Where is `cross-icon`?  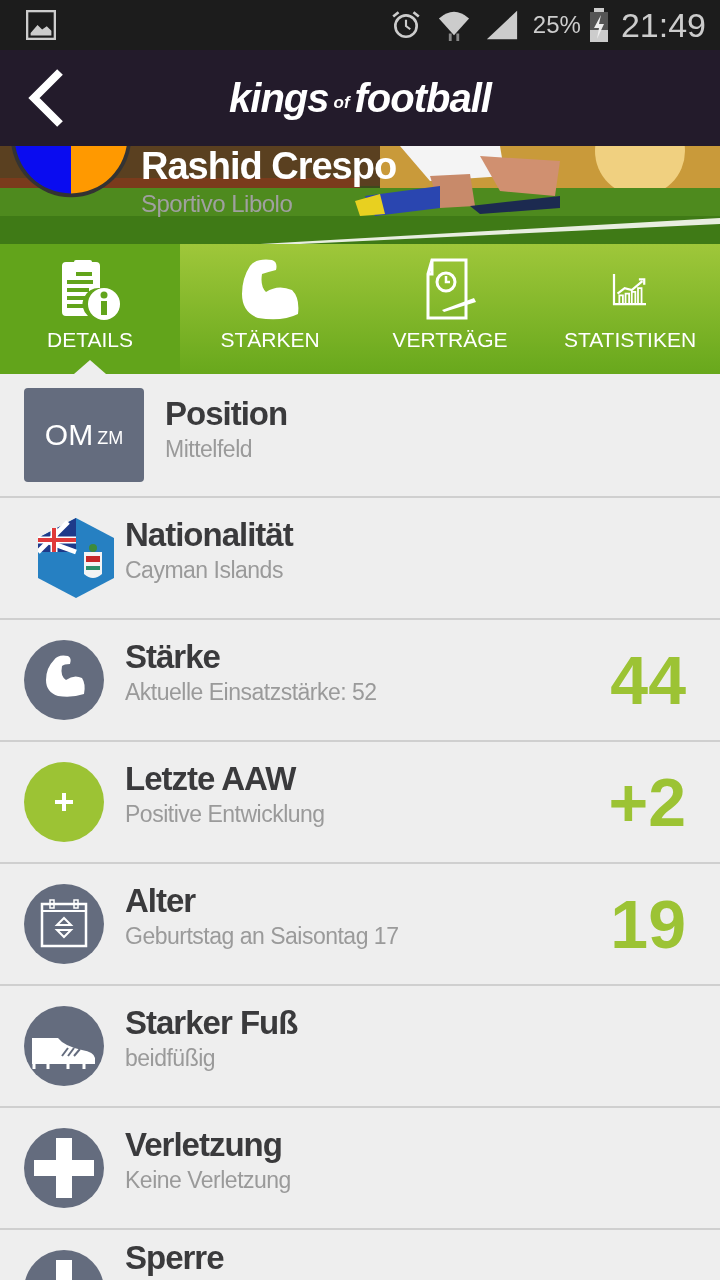
cross-icon is located at coordinates (64, 1168).